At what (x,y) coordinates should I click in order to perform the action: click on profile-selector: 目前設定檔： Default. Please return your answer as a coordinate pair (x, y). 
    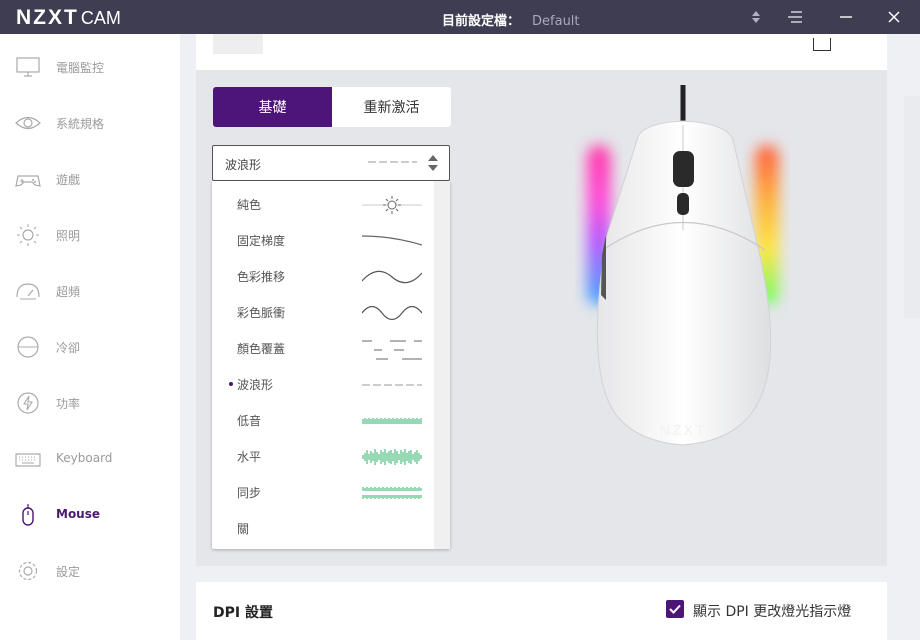
    Looking at the image, I should click on (511, 19).